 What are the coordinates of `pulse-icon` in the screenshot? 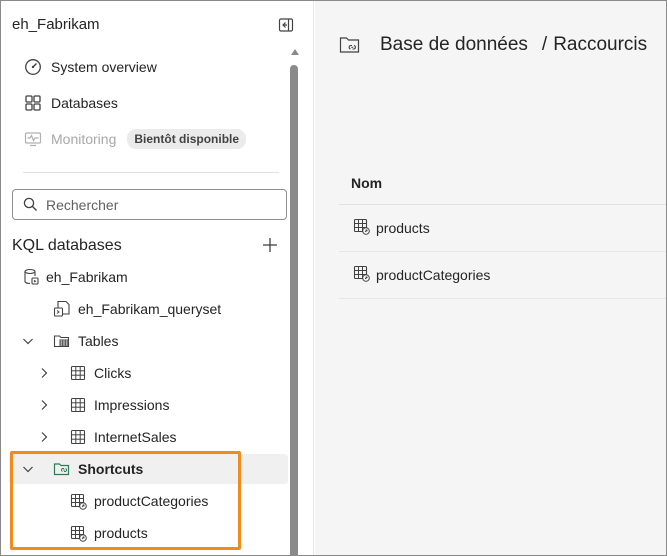 It's located at (32, 139).